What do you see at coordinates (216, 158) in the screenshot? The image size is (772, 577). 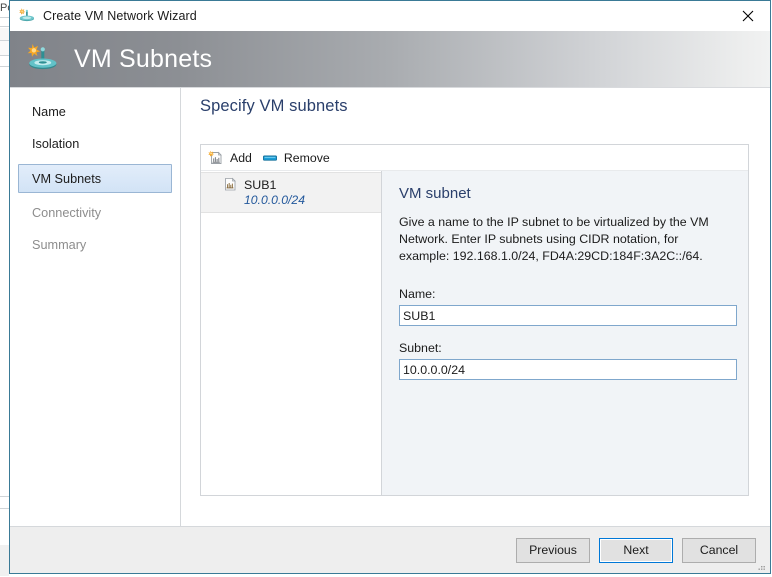 I see `add-subnet-icon` at bounding box center [216, 158].